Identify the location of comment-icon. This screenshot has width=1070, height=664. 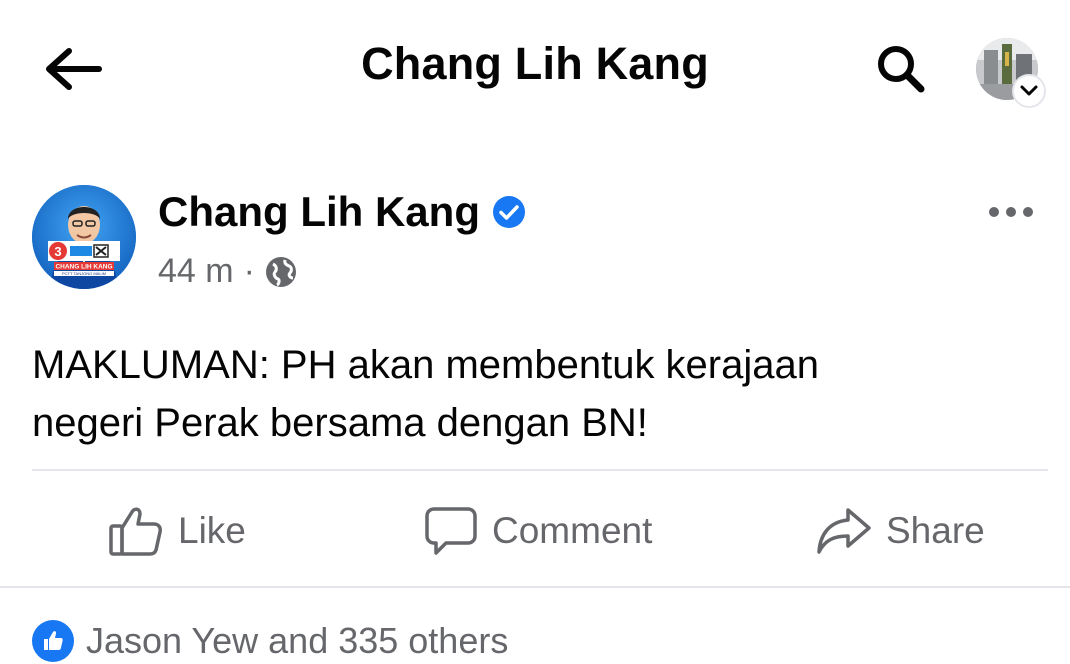
(451, 531).